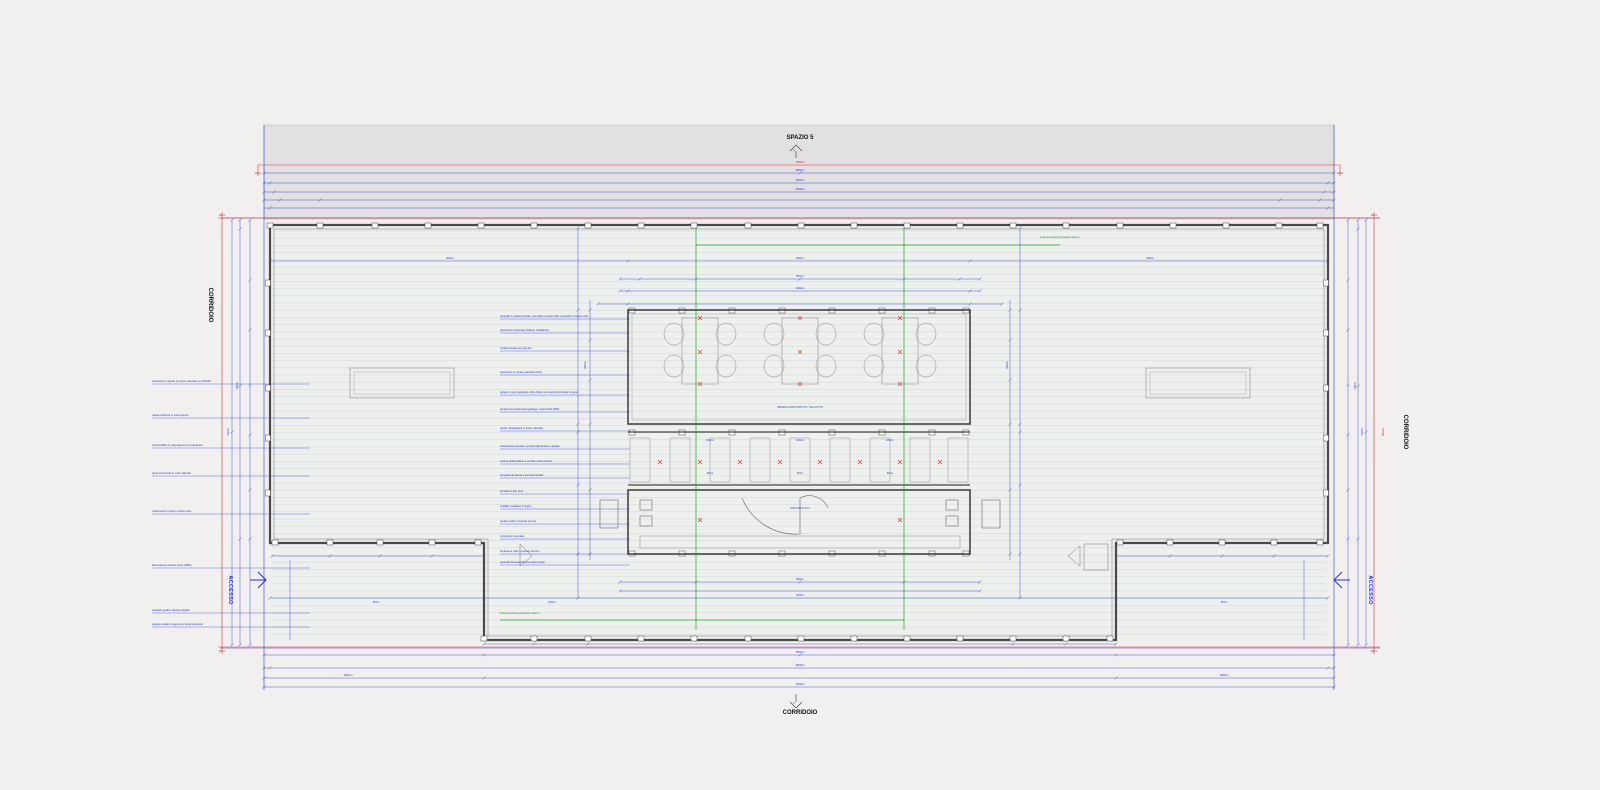 The width and height of the screenshot is (1600, 790). Describe the element at coordinates (347, 675) in the screenshot. I see `dim-bottom-left: 1820cm` at that location.